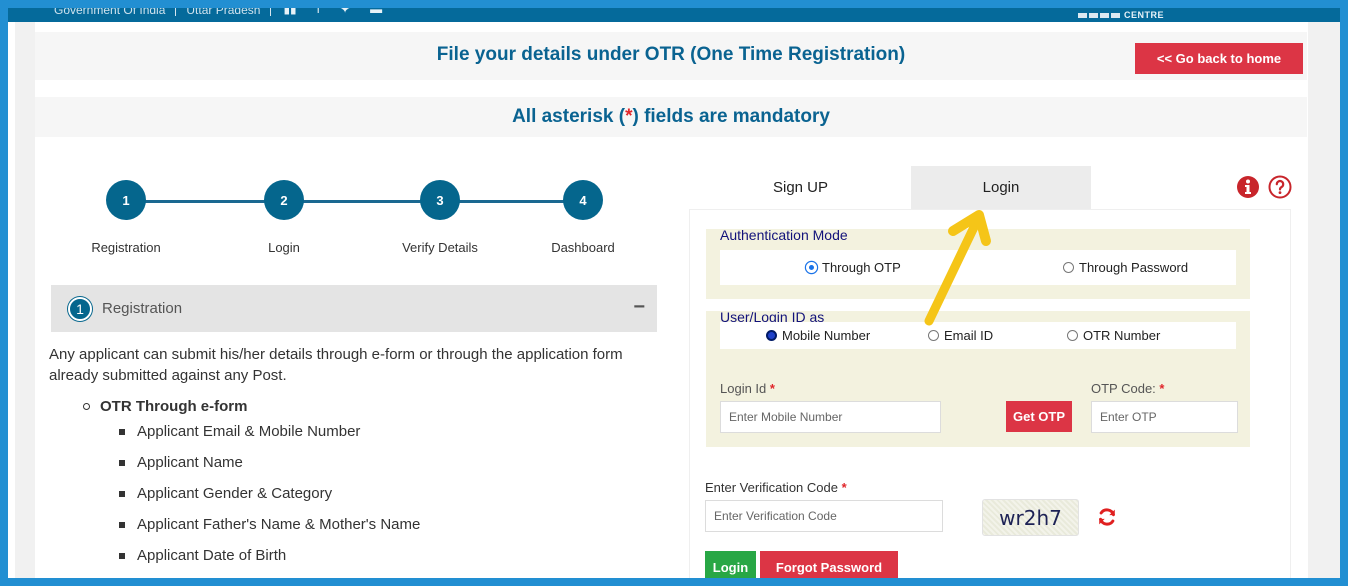  I want to click on list-item-text: Applicant Gender & Category, so click(235, 493).